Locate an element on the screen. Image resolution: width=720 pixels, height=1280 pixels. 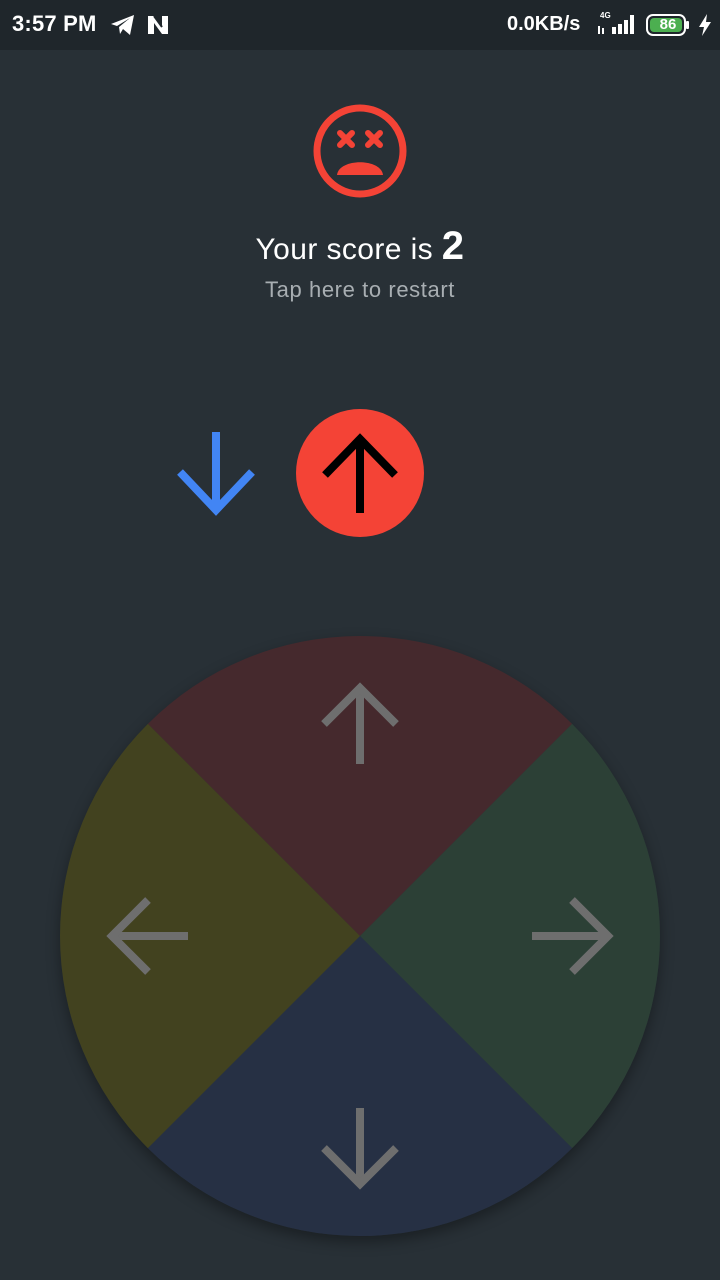
score-prefix: Your score is is located at coordinates (344, 249).